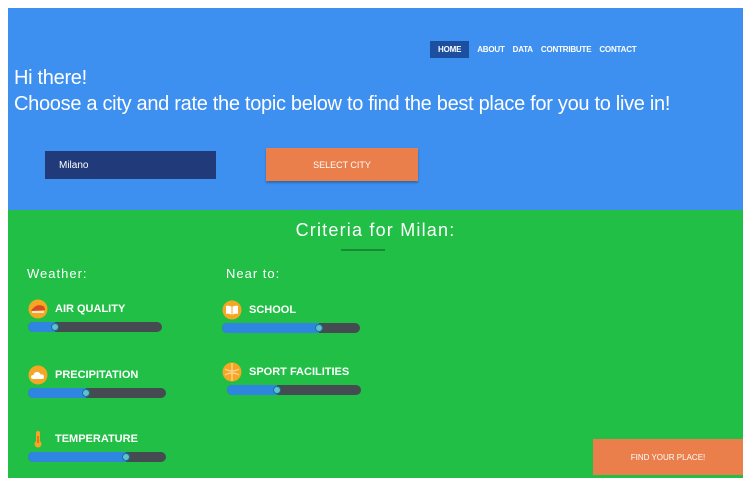 The width and height of the screenshot is (743, 478). What do you see at coordinates (232, 310) in the screenshot?
I see `book-icon` at bounding box center [232, 310].